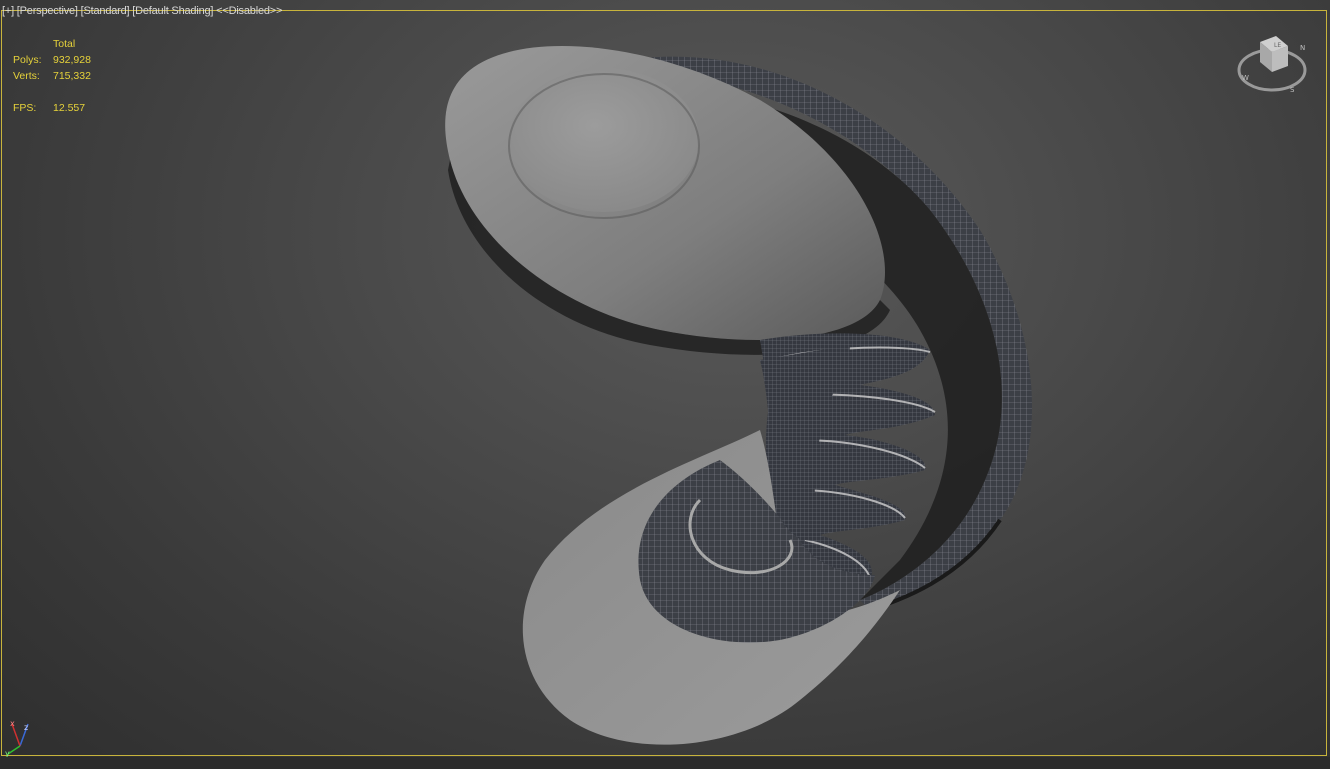 This screenshot has width=1330, height=769. Describe the element at coordinates (105, 11) in the screenshot. I see `viewport-mode-menu: [Standard]` at that location.